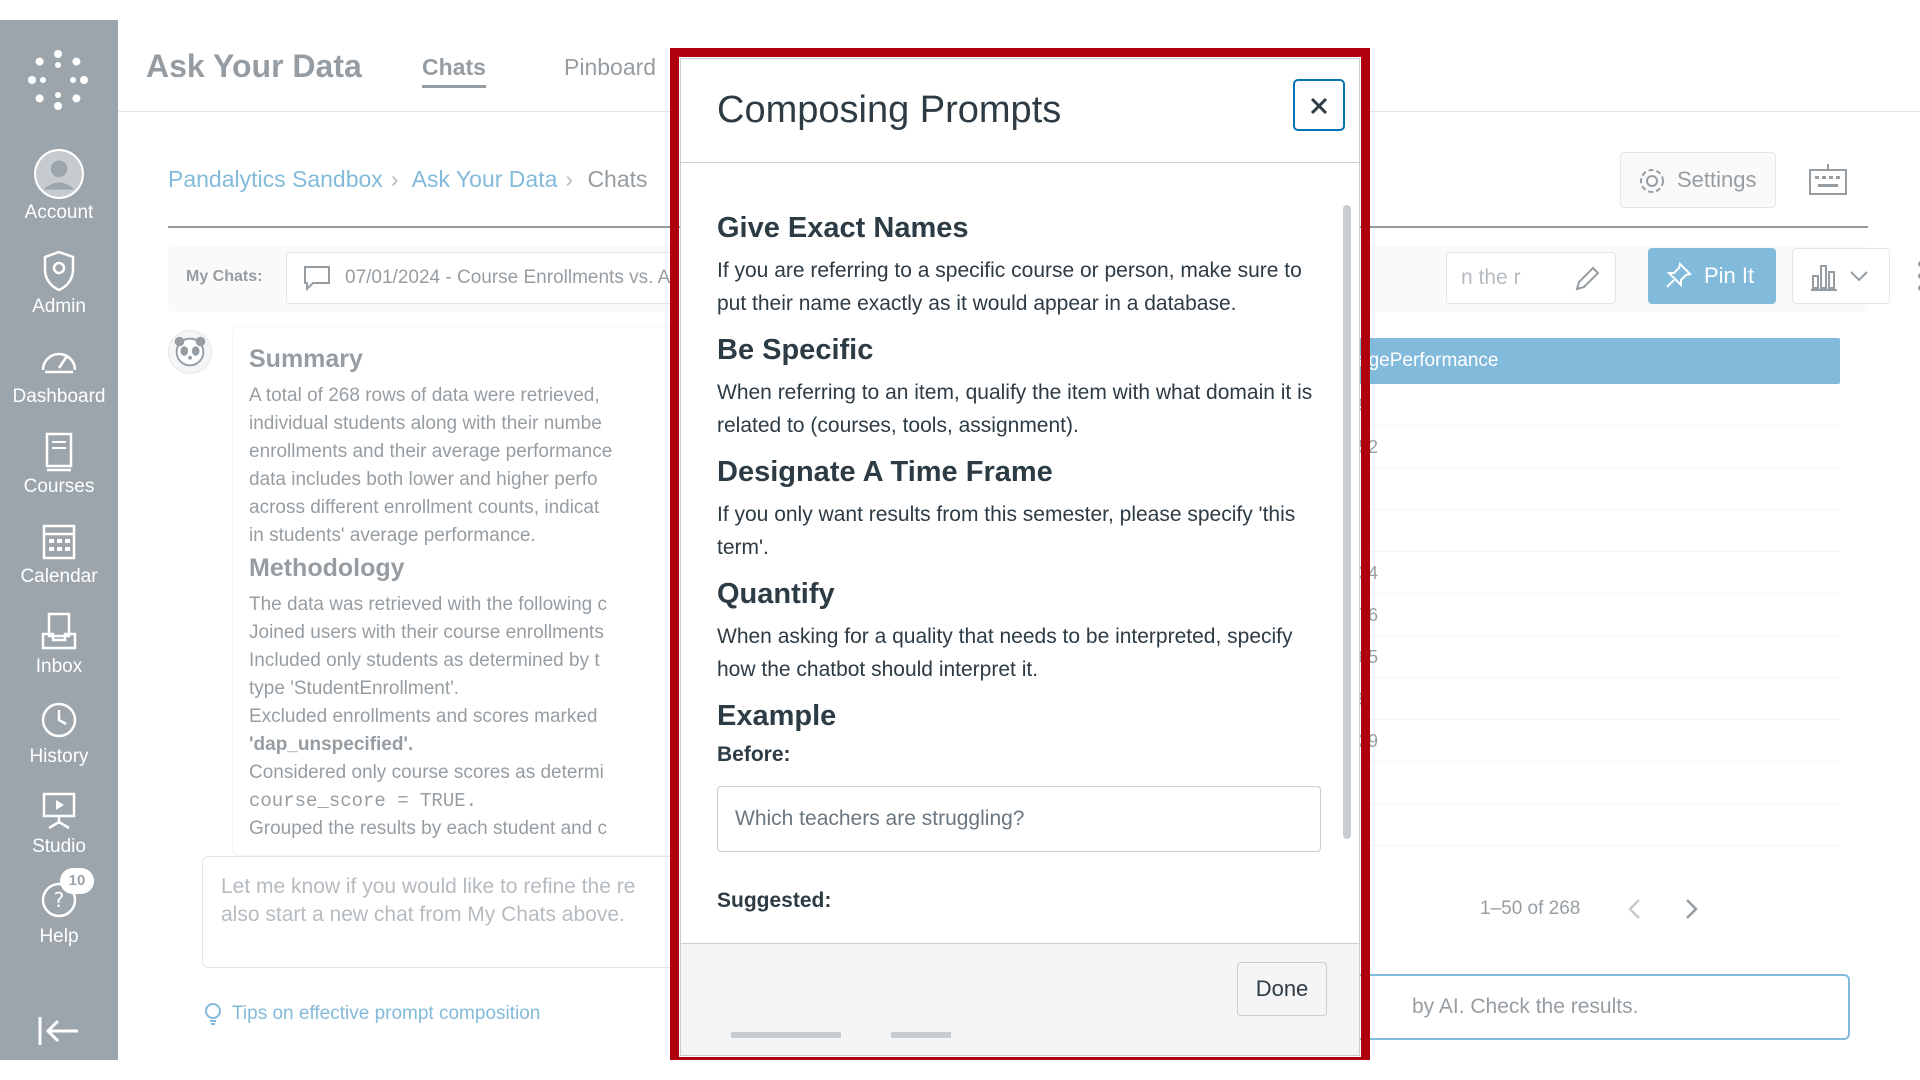  Describe the element at coordinates (885, 472) in the screenshot. I see `tip-heading: Designate A Time Frame` at that location.